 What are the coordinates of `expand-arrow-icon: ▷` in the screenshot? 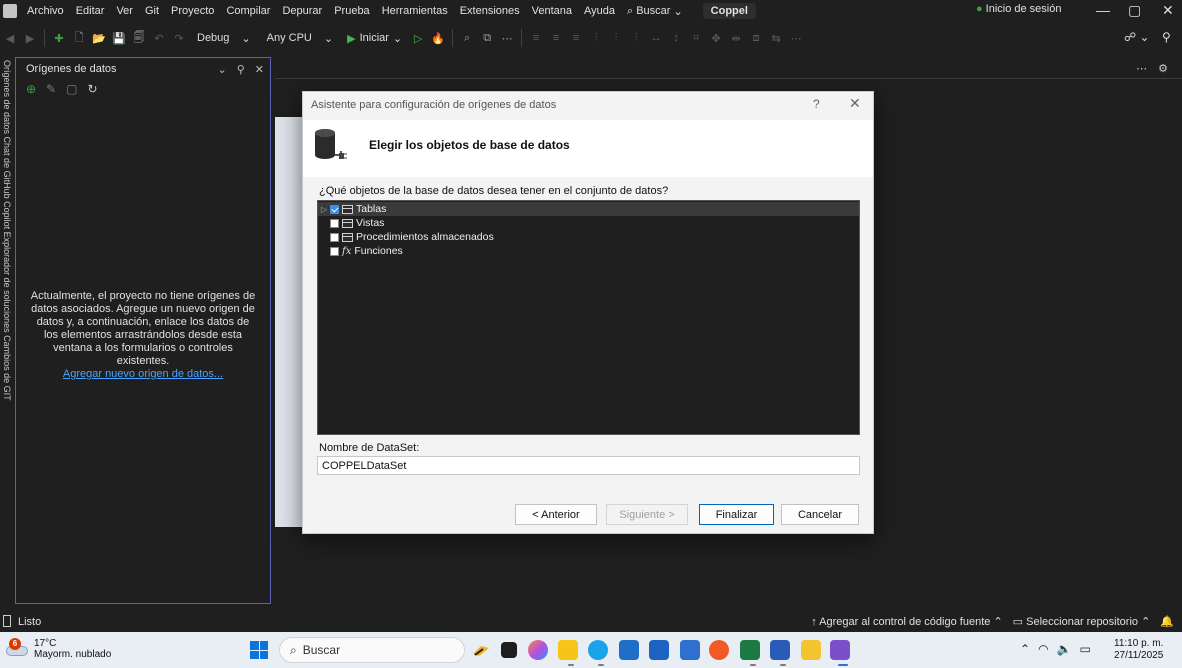 It's located at (324, 209).